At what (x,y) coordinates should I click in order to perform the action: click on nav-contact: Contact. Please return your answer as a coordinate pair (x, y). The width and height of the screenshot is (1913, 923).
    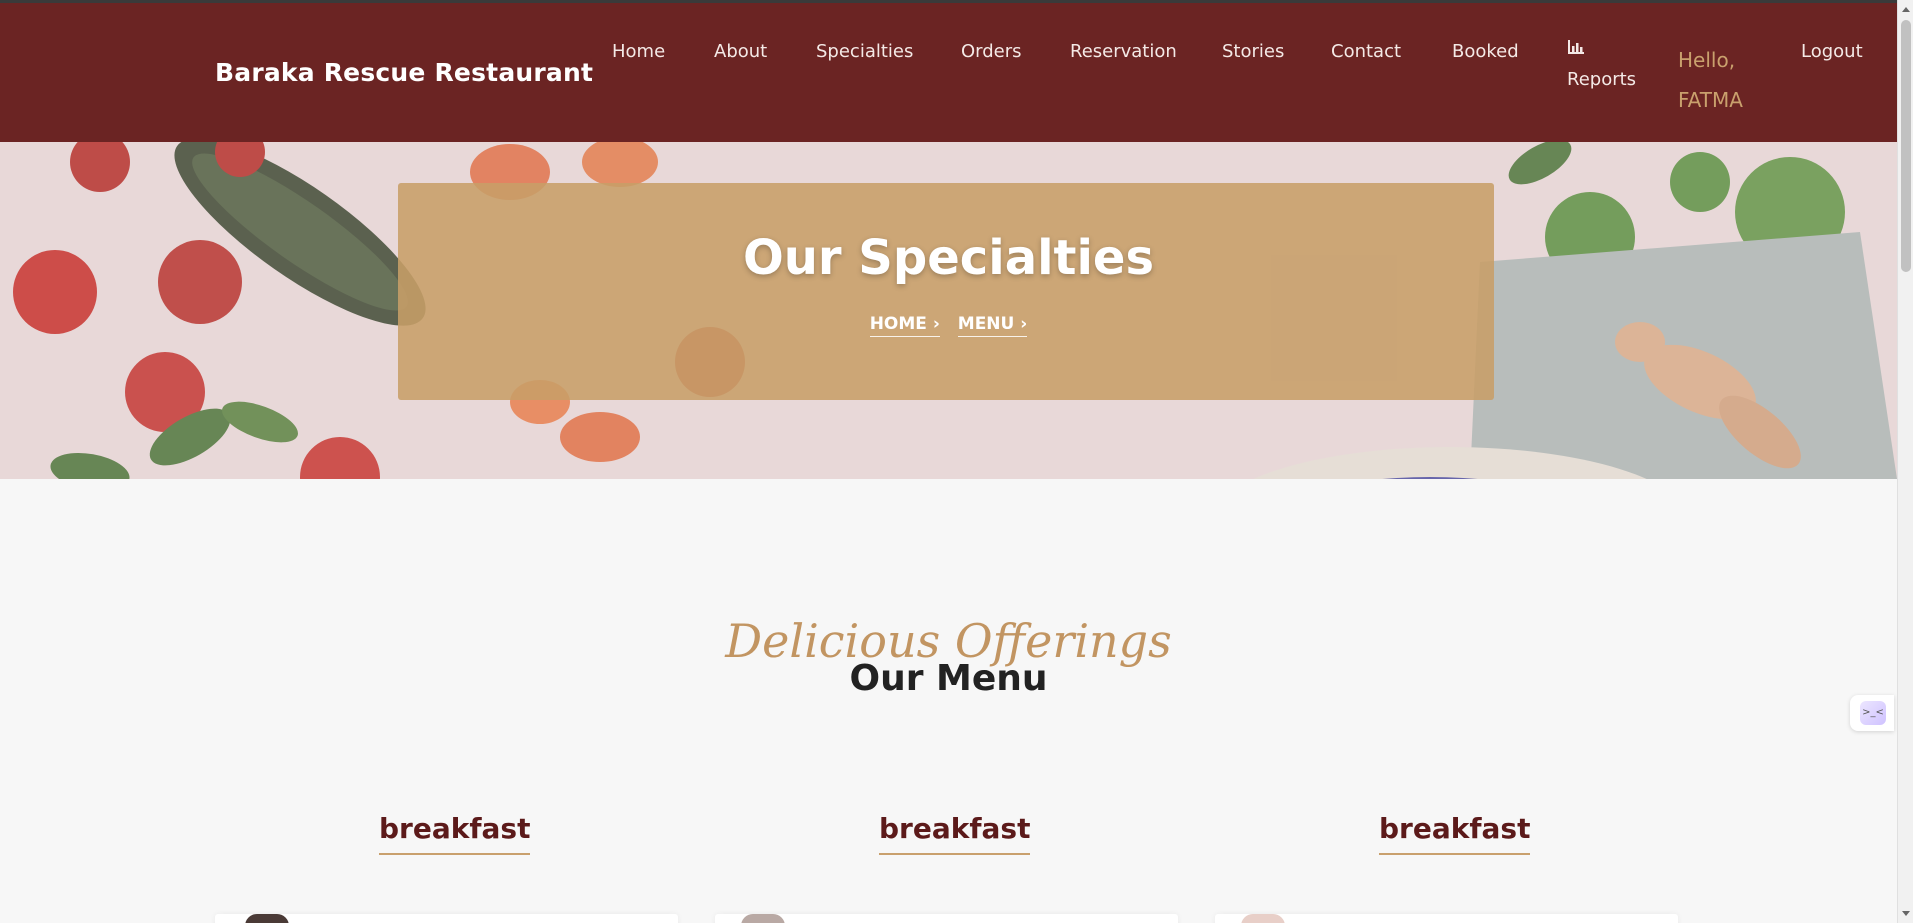
    Looking at the image, I should click on (1366, 51).